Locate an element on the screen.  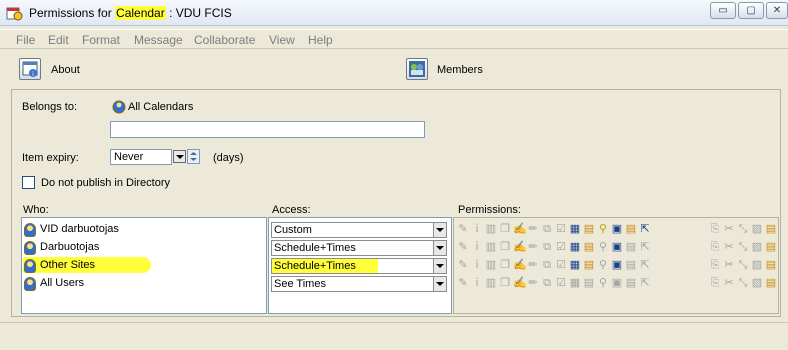
menu-message: Message is located at coordinates (158, 40).